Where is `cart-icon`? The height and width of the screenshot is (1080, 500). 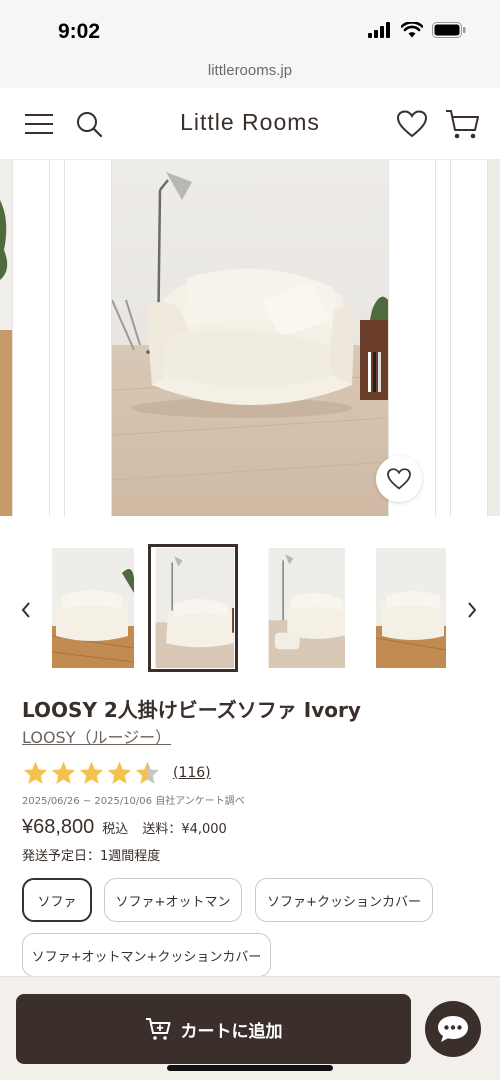
cart-icon is located at coordinates (462, 124).